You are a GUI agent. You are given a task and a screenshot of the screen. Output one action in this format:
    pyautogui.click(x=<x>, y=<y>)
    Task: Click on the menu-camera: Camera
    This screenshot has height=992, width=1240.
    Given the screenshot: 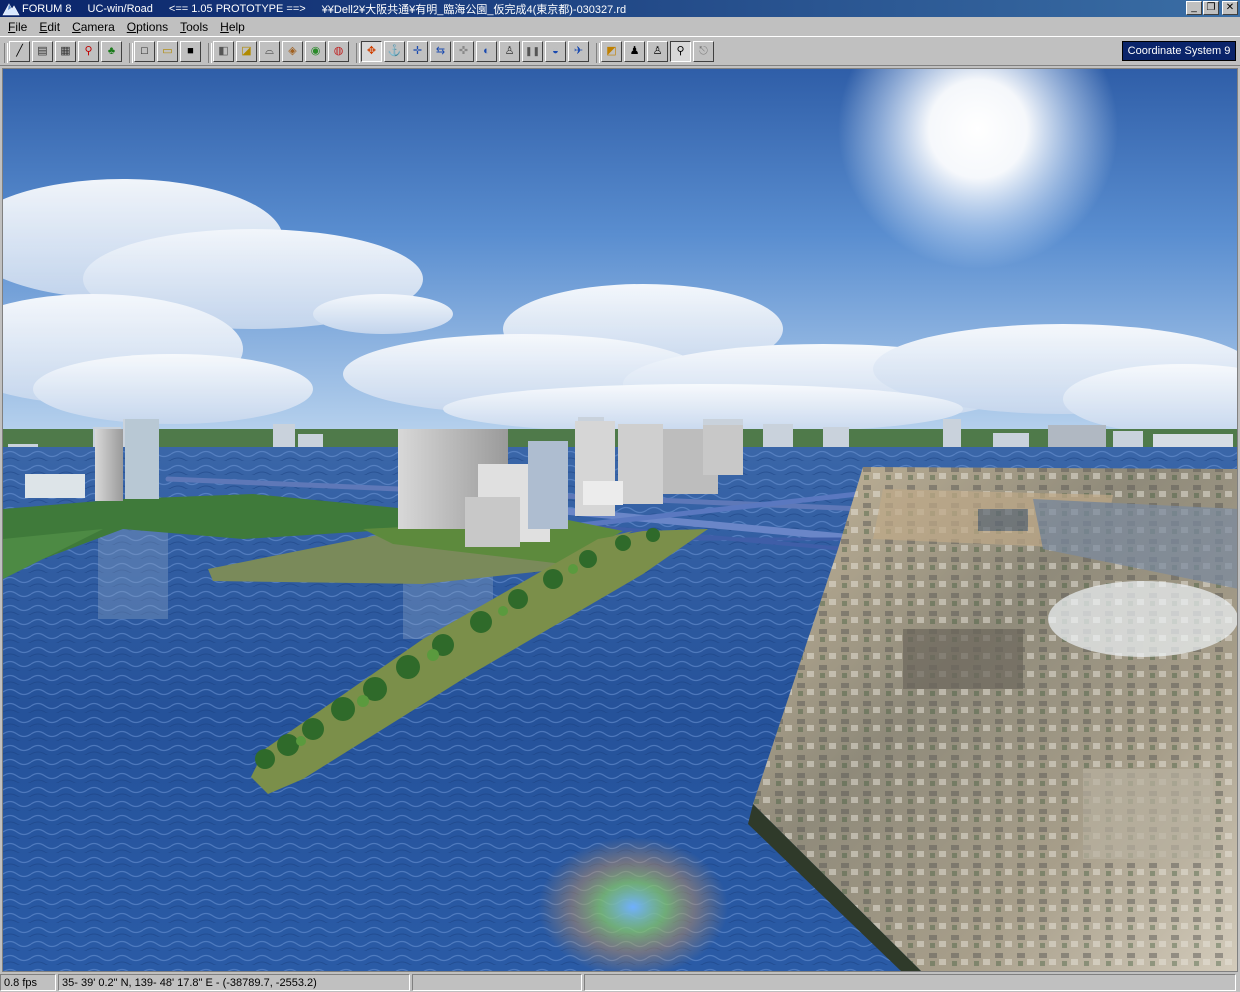 What is the action you would take?
    pyautogui.click(x=93, y=27)
    